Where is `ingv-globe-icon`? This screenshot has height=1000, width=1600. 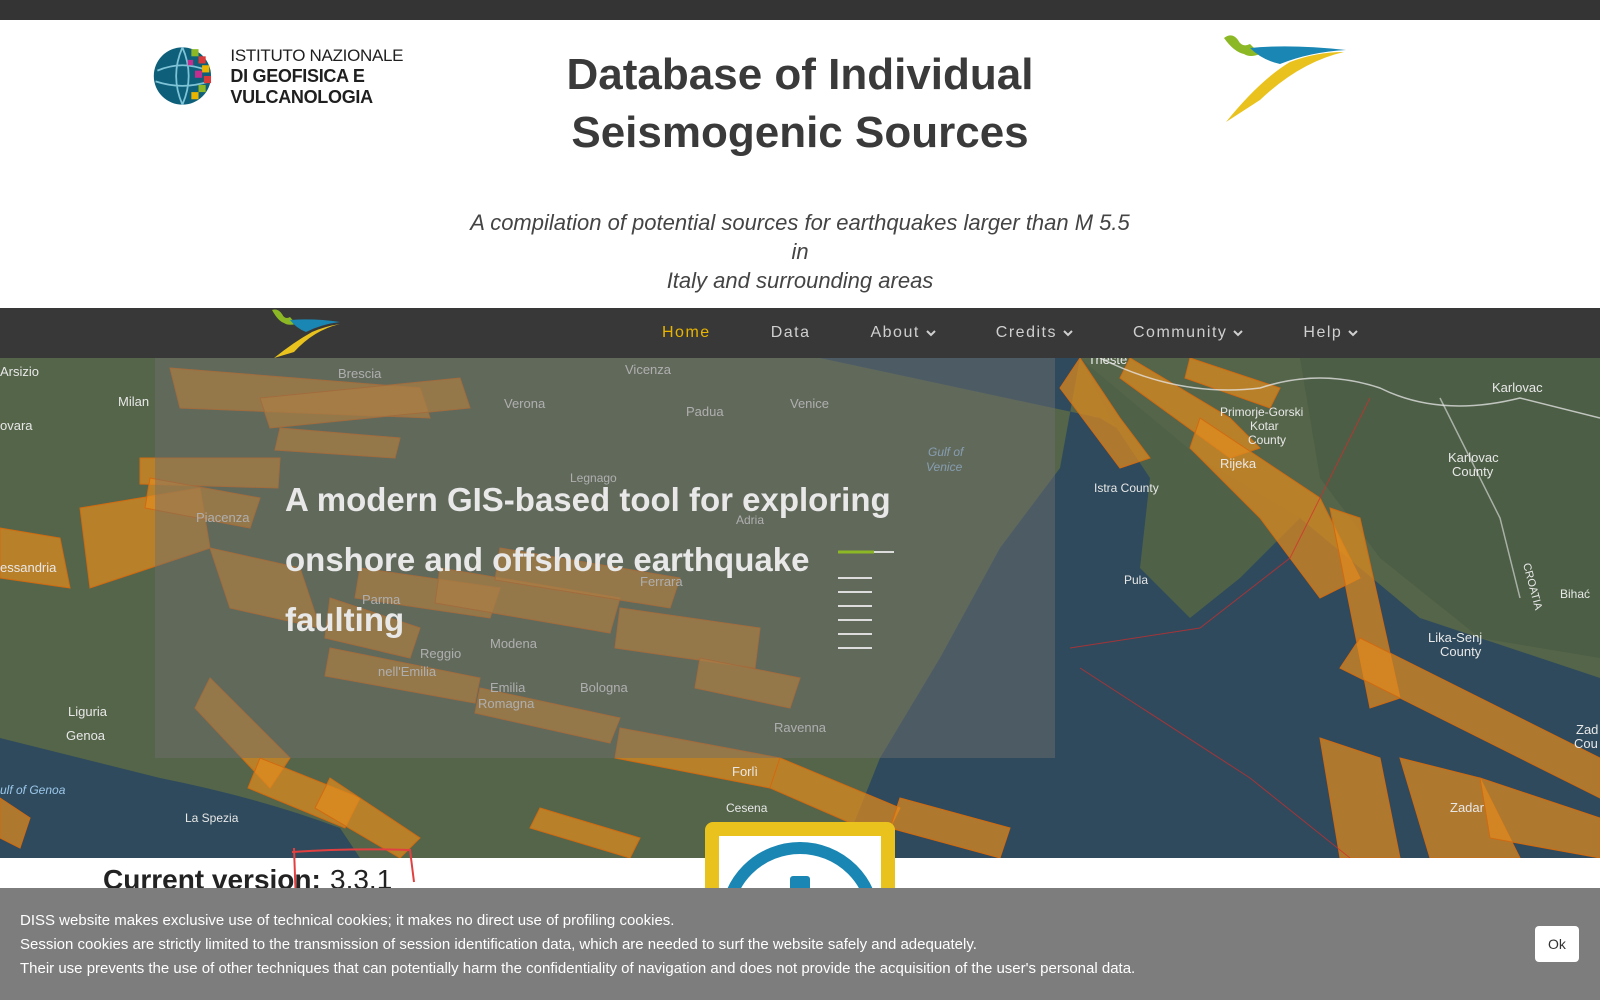 ingv-globe-icon is located at coordinates (182, 76).